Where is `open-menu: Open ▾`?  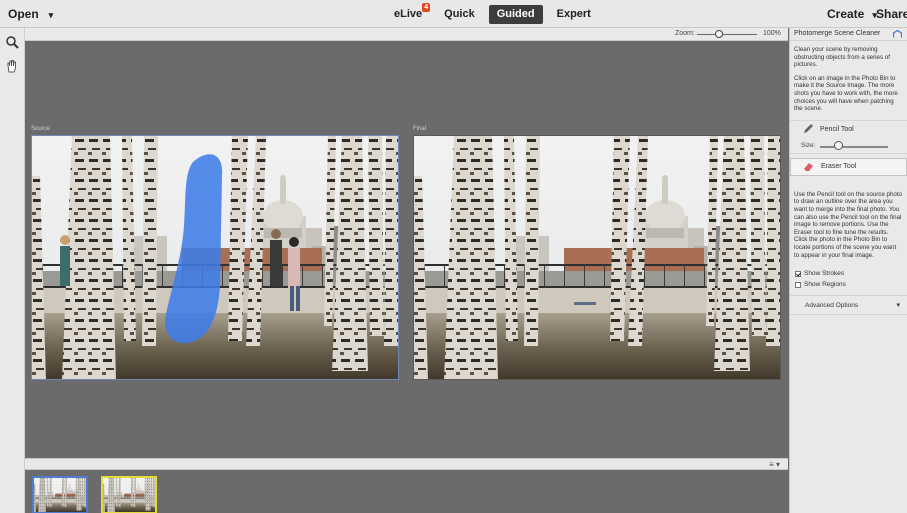
open-menu: Open ▾ is located at coordinates (30, 14).